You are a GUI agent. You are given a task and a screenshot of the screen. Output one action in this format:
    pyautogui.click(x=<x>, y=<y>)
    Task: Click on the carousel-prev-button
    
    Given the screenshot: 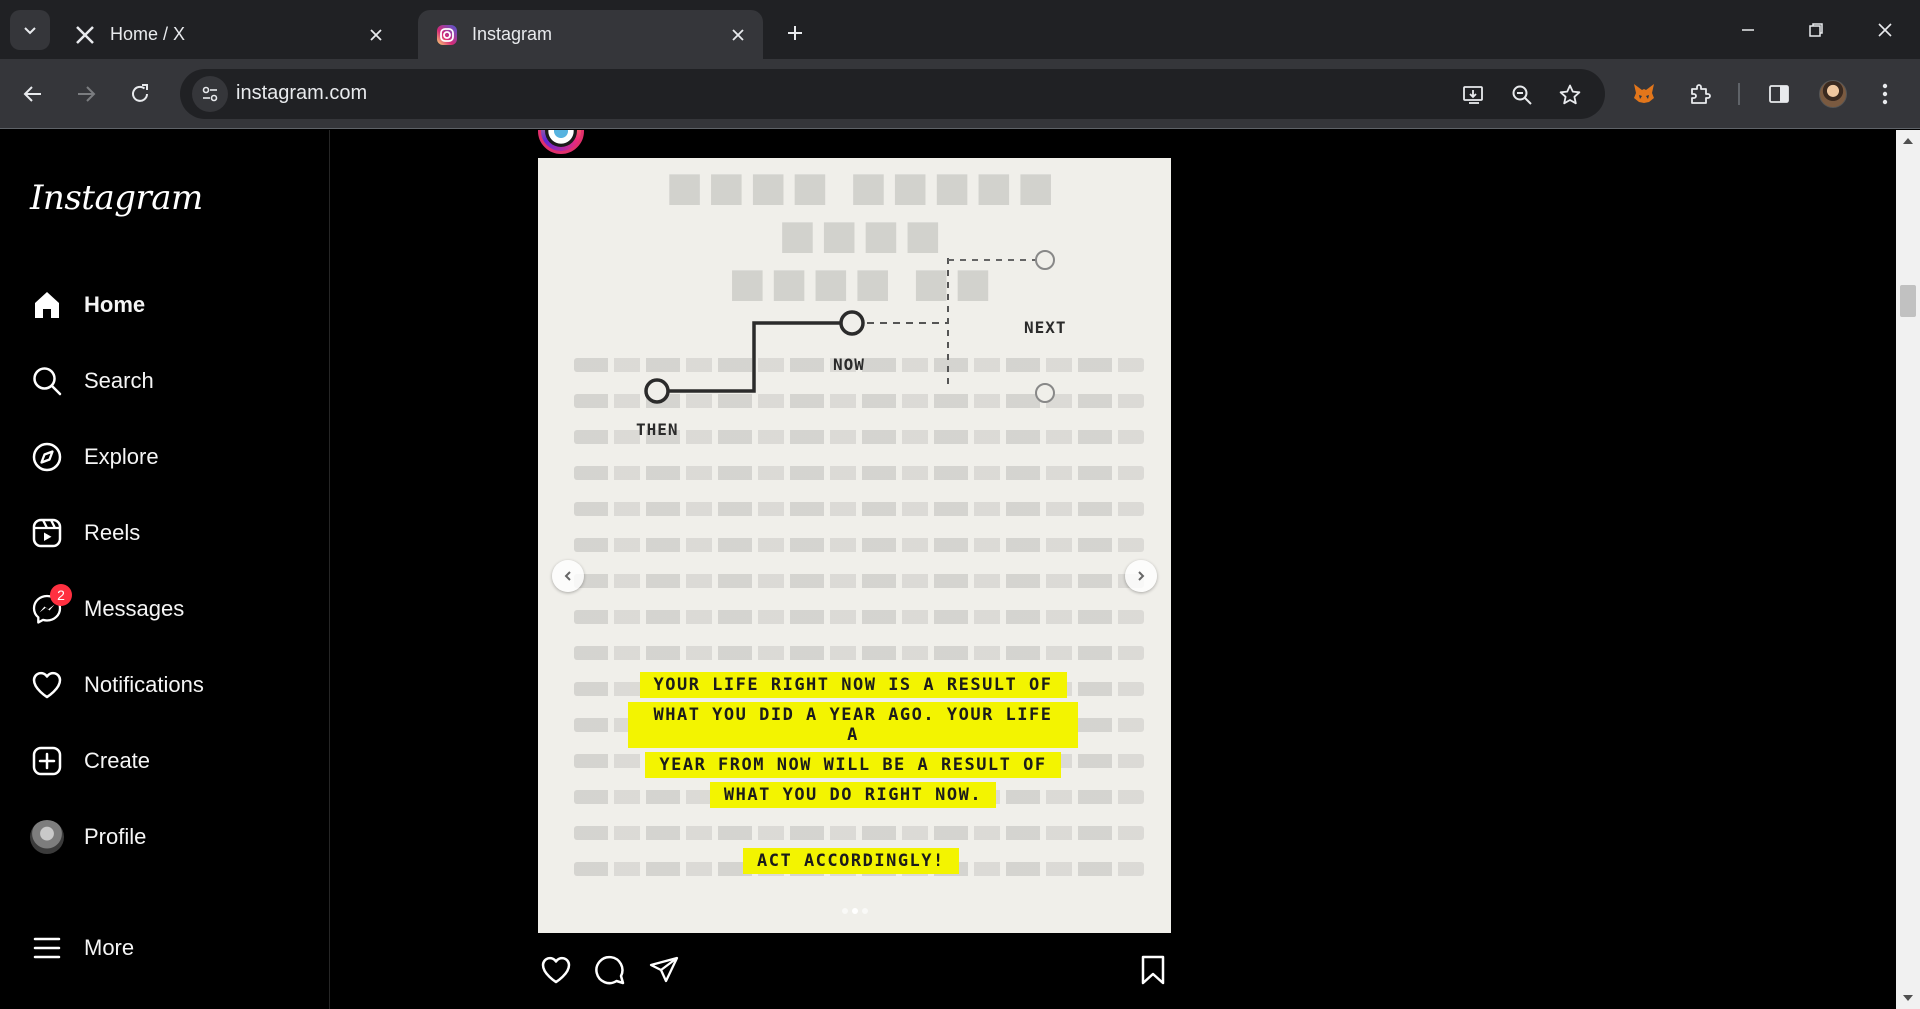 What is the action you would take?
    pyautogui.click(x=568, y=576)
    